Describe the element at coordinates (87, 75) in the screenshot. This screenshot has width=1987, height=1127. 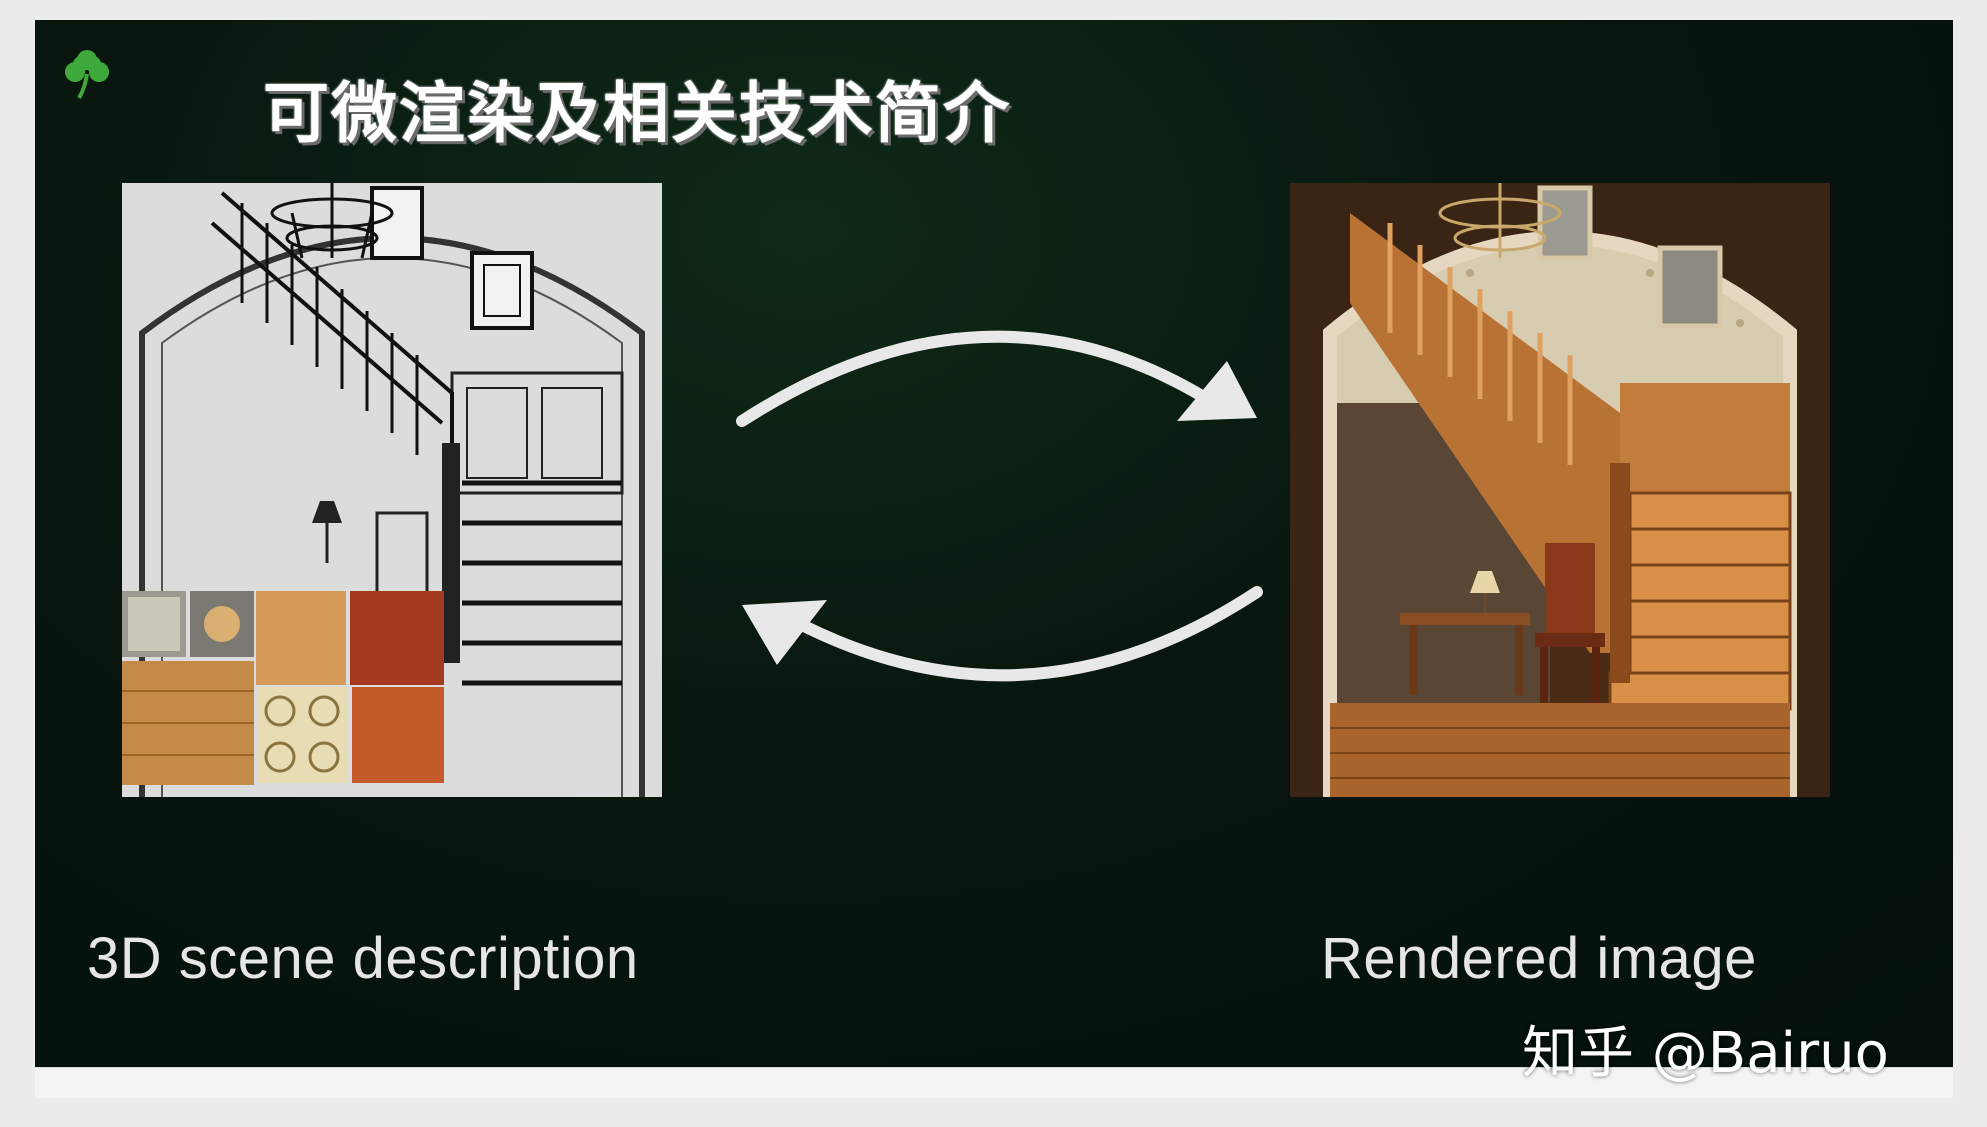
I see `clover-leaf-icon` at that location.